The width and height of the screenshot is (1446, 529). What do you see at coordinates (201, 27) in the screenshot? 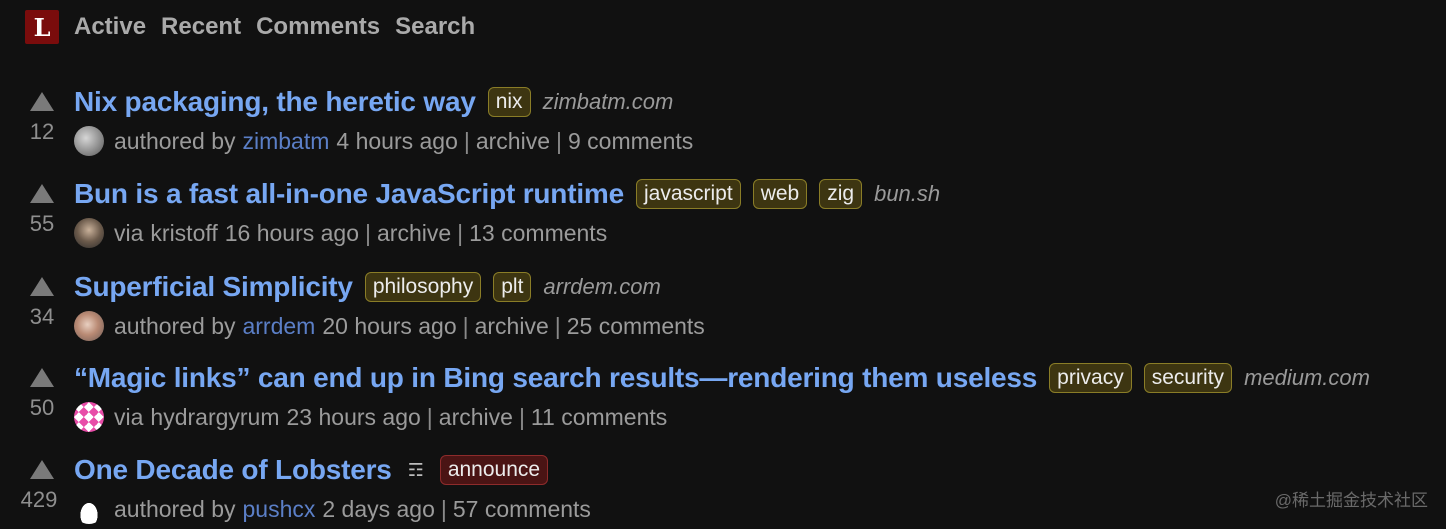
I see `nav-recent: Recent` at bounding box center [201, 27].